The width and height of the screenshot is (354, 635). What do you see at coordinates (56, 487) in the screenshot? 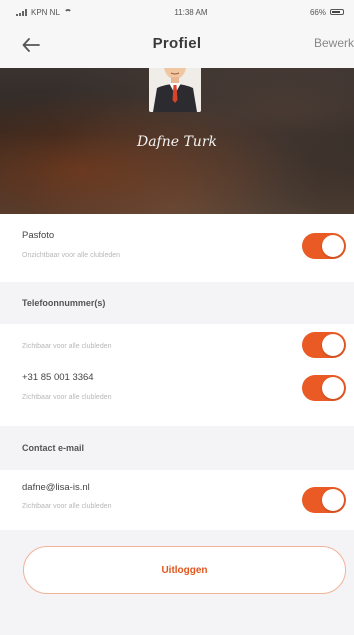
I see `email-title: dafne@lisa-is.nl` at bounding box center [56, 487].